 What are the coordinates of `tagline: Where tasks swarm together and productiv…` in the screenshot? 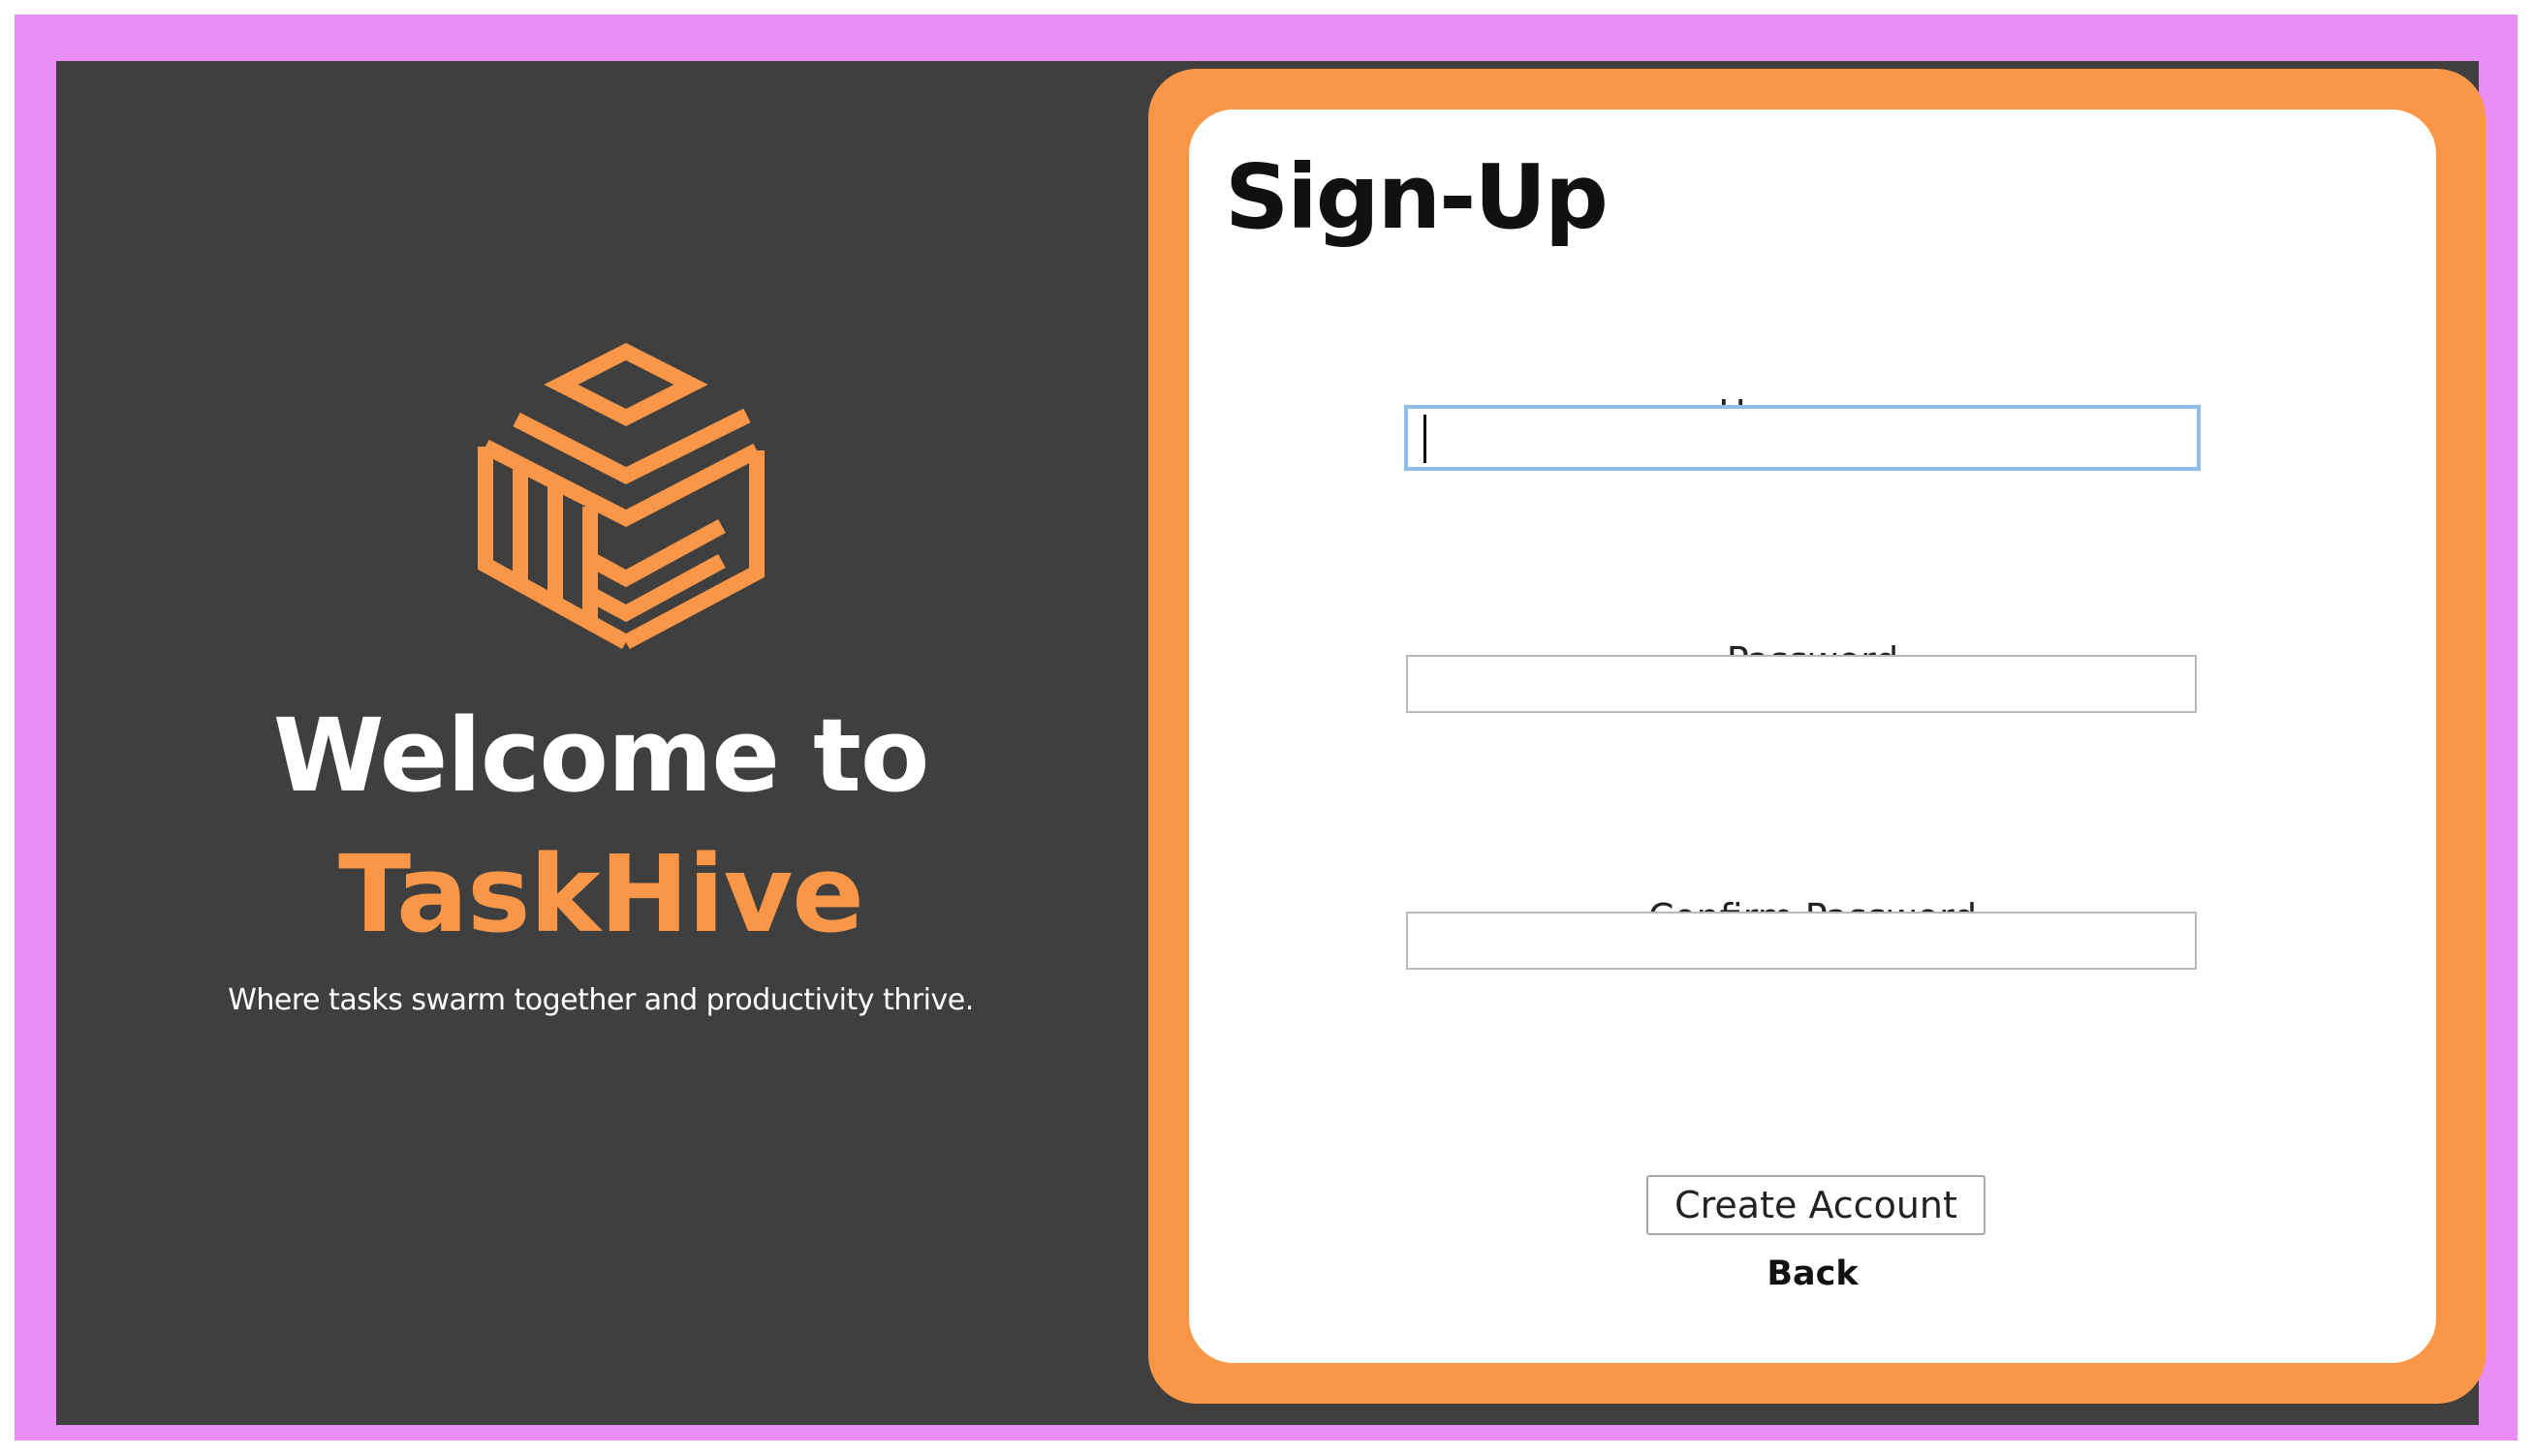 It's located at (601, 1000).